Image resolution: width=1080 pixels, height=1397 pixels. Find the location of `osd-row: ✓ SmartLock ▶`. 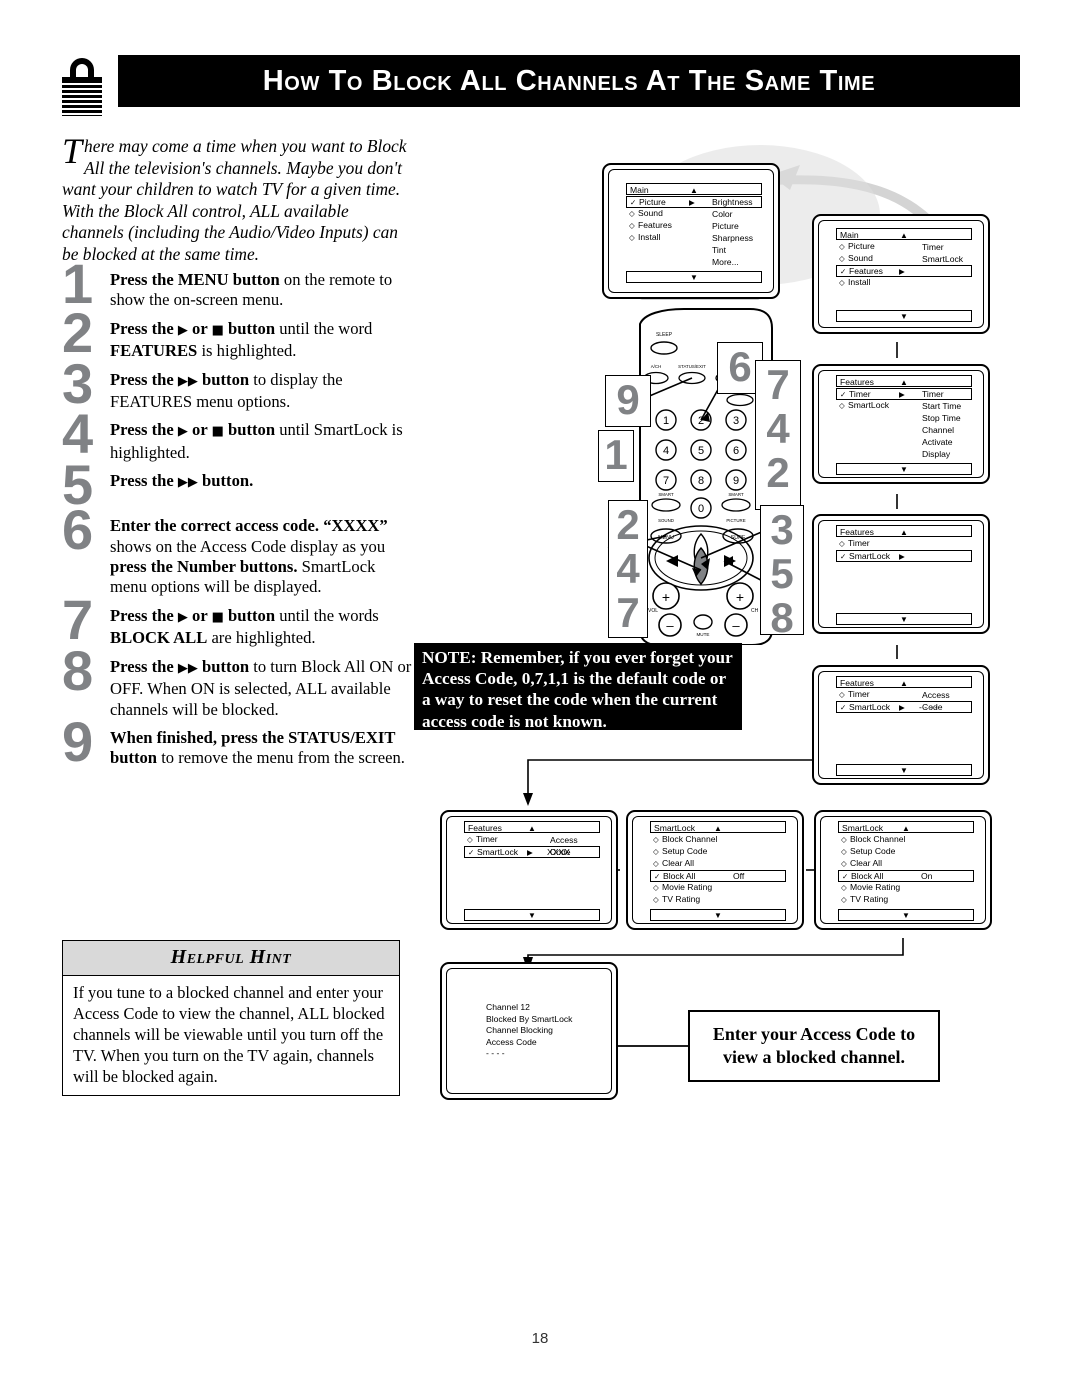

osd-row: ✓ SmartLock ▶ is located at coordinates (904, 556).